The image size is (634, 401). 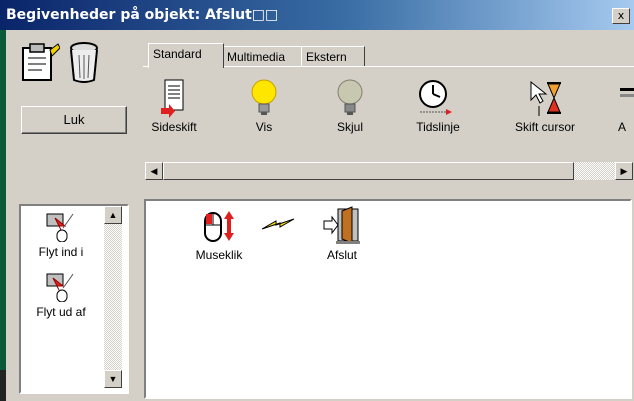 I want to click on close-window-button: x, so click(x=621, y=16).